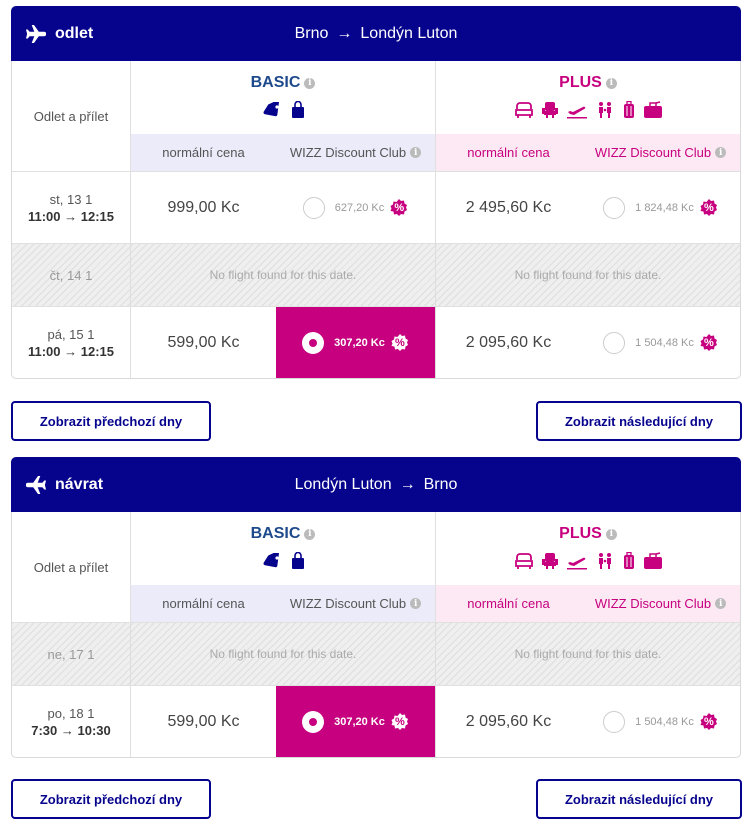 The image size is (745, 825). What do you see at coordinates (283, 567) in the screenshot?
I see `basic-fare-header: BASIC i normální cena WIZZ Discount Club i` at bounding box center [283, 567].